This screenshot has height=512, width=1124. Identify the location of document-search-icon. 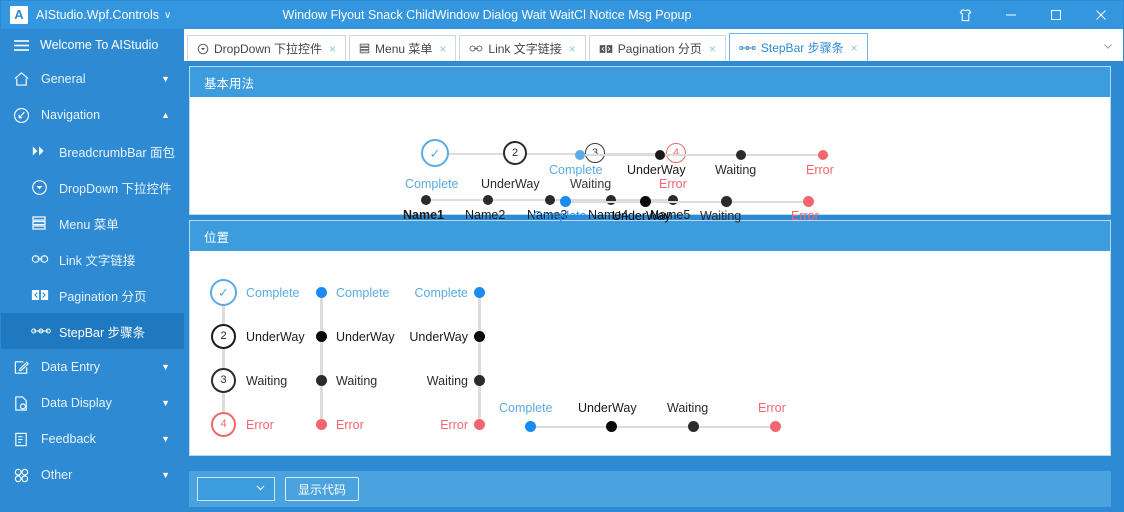
(24, 403).